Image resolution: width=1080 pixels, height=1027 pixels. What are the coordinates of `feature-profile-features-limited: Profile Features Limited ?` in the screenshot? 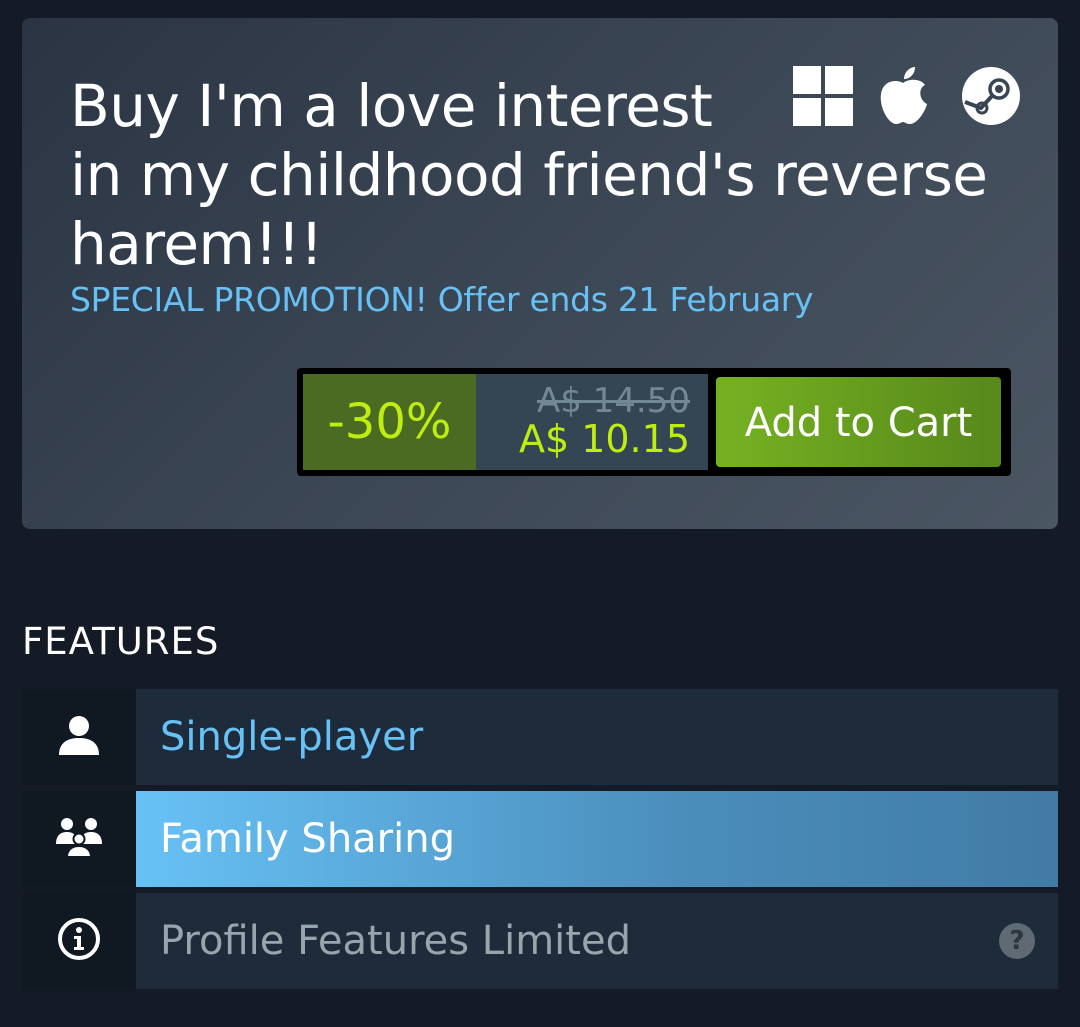 It's located at (540, 941).